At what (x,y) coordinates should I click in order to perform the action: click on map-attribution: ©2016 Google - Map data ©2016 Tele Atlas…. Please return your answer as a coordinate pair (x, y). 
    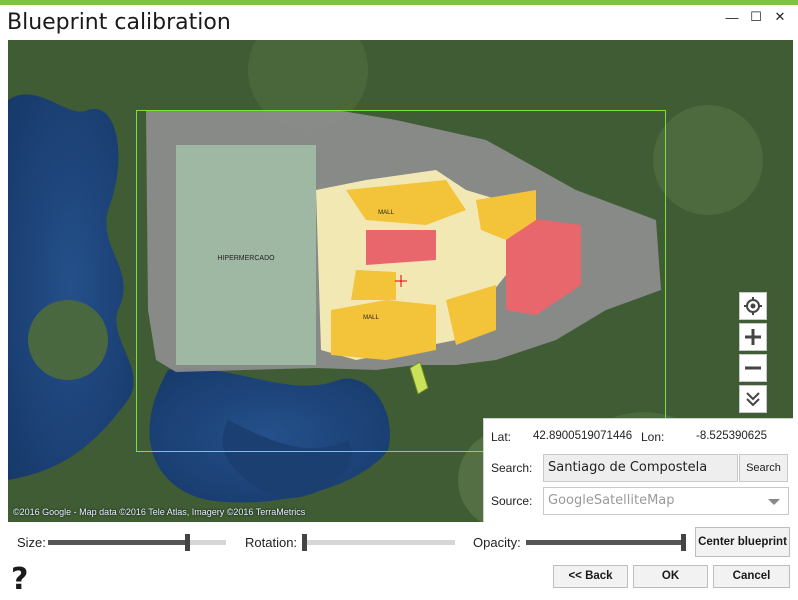
    Looking at the image, I should click on (159, 512).